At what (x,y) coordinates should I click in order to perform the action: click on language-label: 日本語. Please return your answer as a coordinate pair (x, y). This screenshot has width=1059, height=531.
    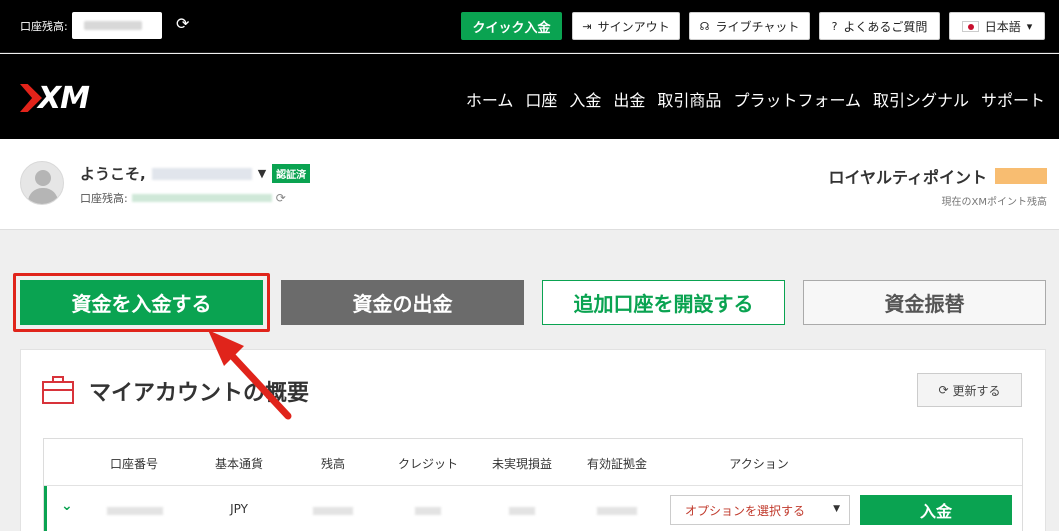
    Looking at the image, I should click on (1002, 26).